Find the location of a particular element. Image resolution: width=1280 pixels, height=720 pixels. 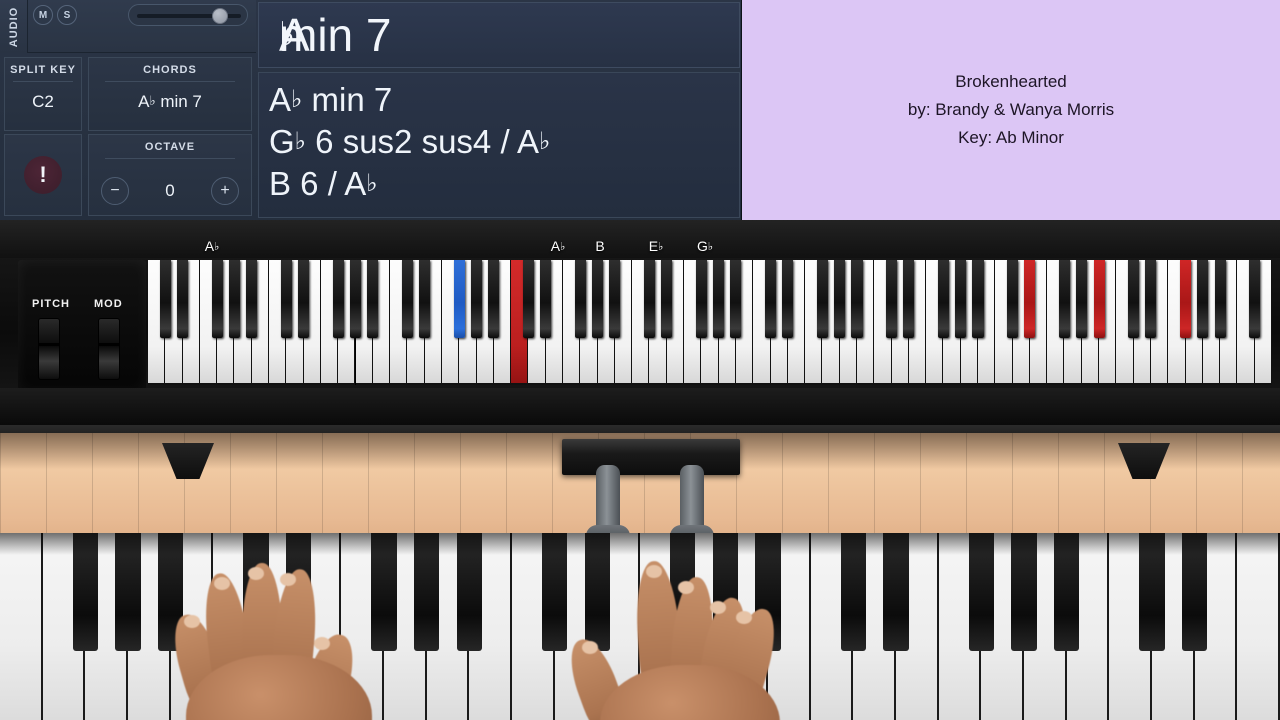

virtual-key-note-label: E♭ is located at coordinates (656, 246).